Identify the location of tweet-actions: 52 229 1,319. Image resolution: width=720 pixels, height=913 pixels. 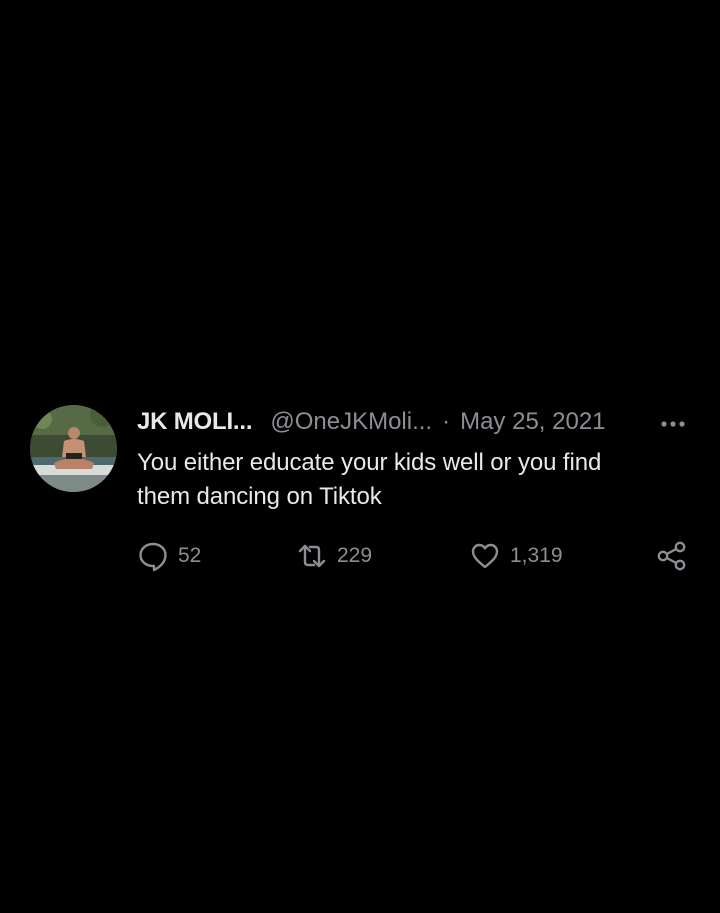
(360, 556).